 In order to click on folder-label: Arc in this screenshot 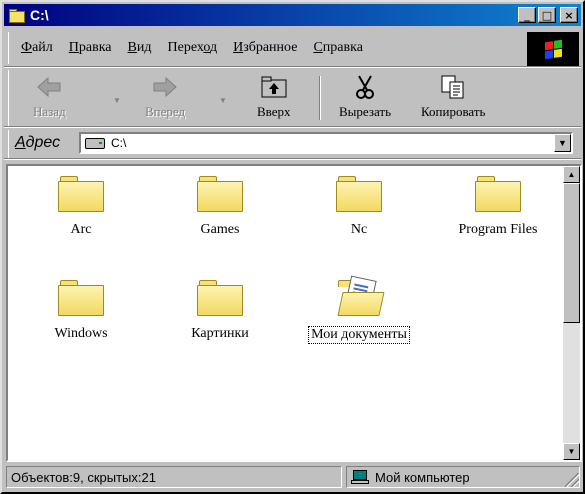, I will do `click(81, 229)`.